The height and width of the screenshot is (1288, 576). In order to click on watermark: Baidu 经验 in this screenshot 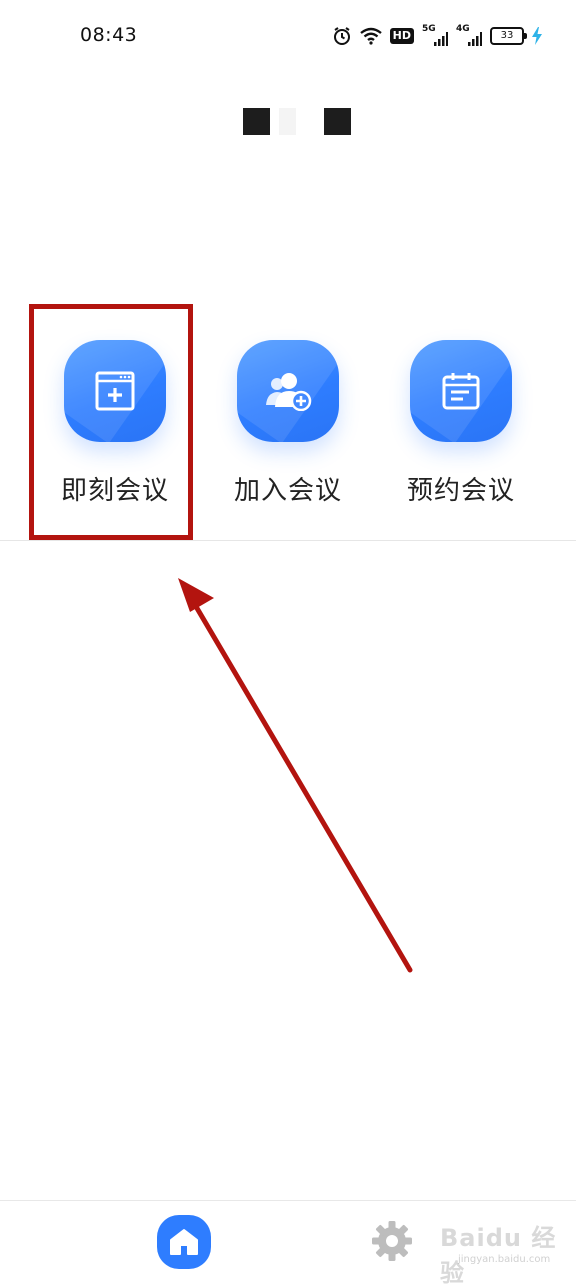, I will do `click(498, 1255)`.